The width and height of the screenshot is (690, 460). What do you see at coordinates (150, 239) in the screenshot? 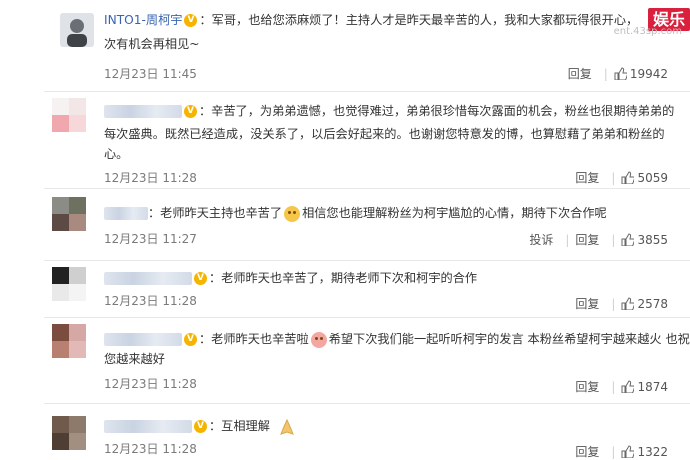
I see `comment-time: 12月23日 11:27` at bounding box center [150, 239].